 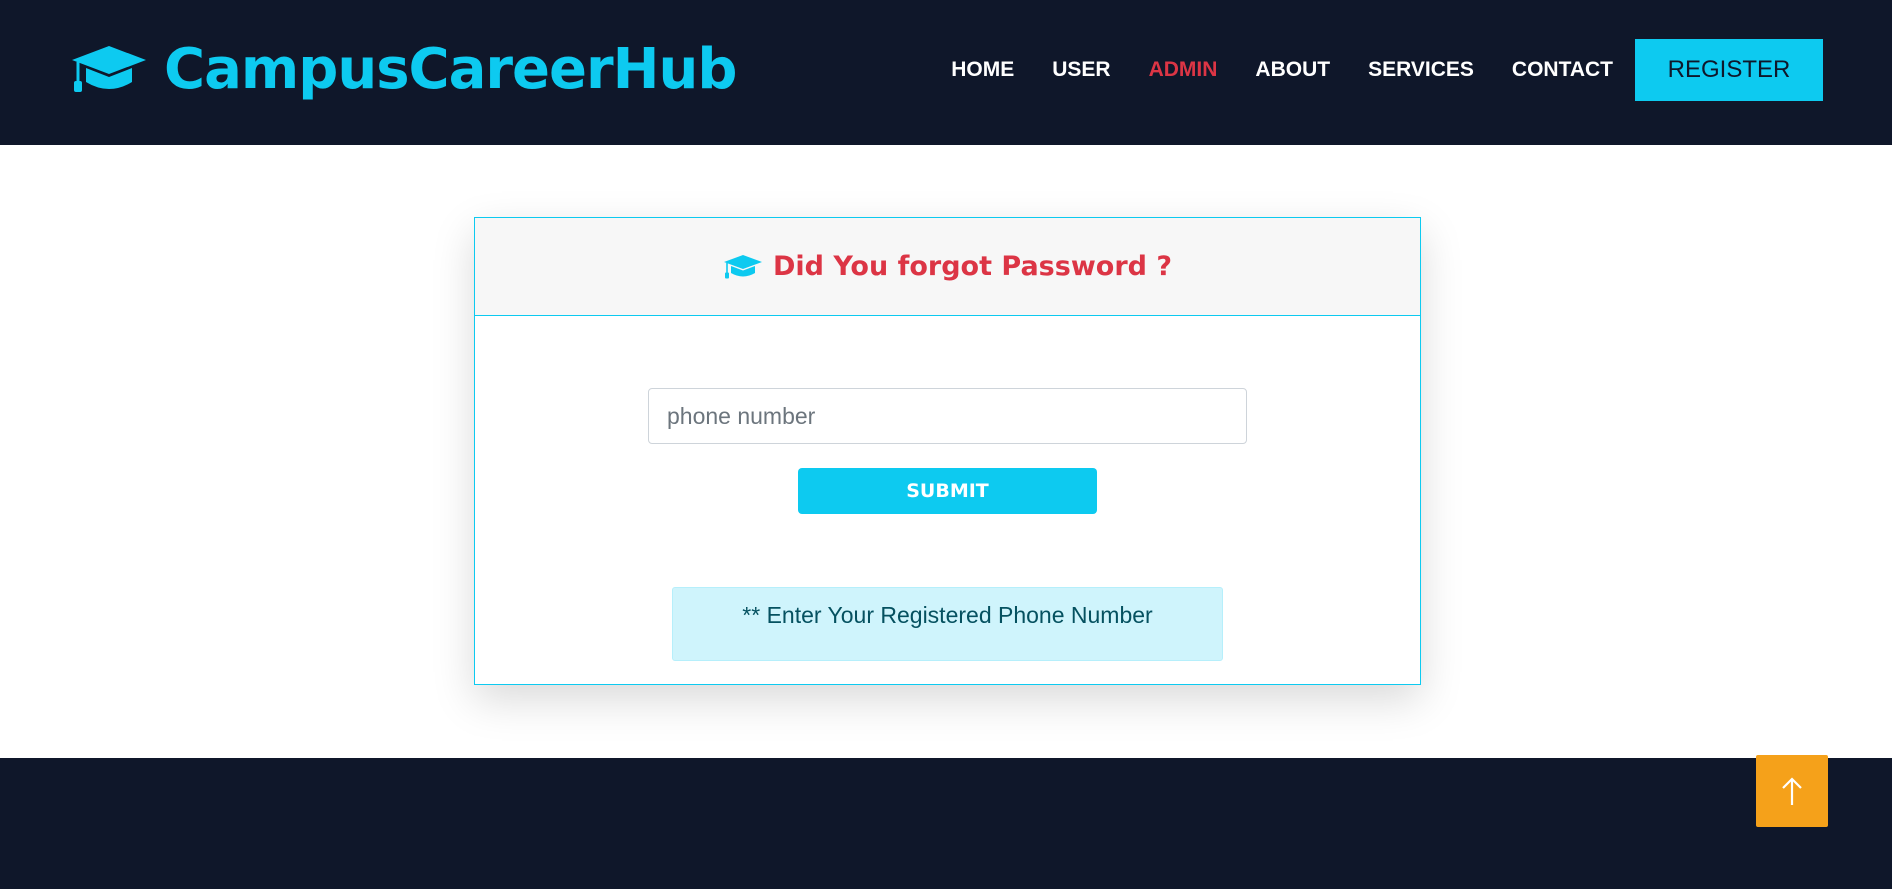 I want to click on nav-links: HOME USER ADMIN ABOUT SERVICES CONTACT, so click(x=1282, y=70).